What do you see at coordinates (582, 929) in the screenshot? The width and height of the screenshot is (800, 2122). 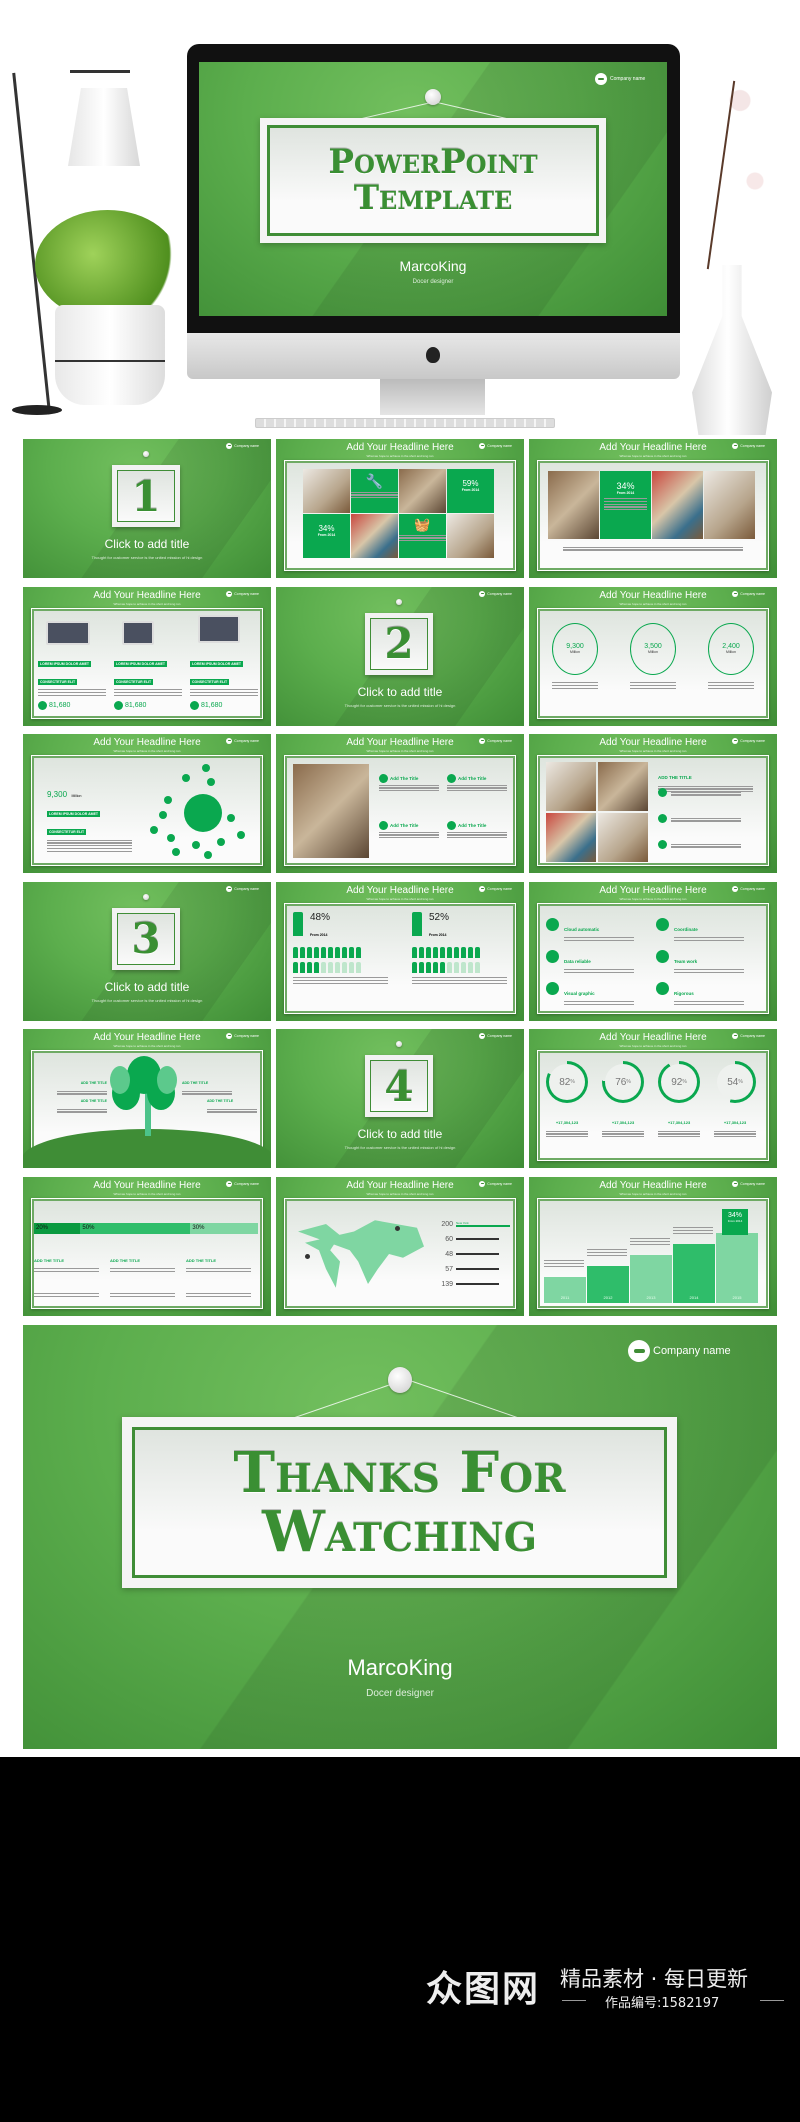 I see `feature-title: Cloud automatic` at bounding box center [582, 929].